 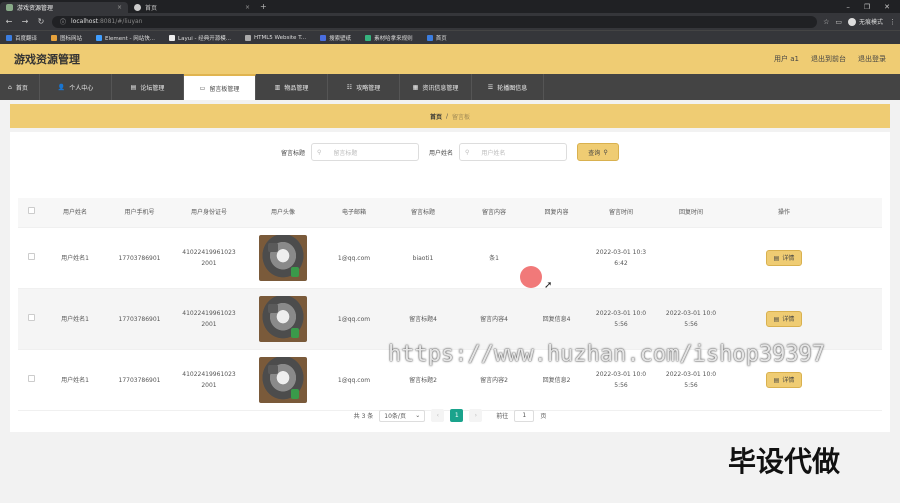 What do you see at coordinates (64, 7) in the screenshot?
I see `browser-tab-active: 游戏资源管理 ×` at bounding box center [64, 7].